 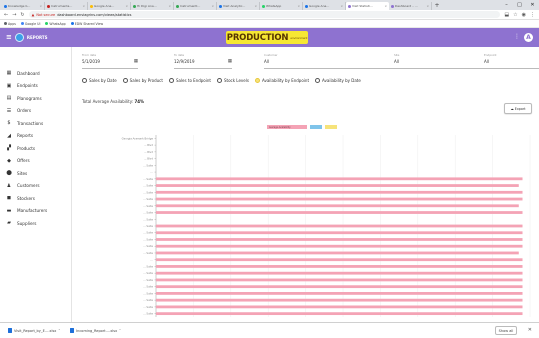 I want to click on sidebar-item-endpoints: ▣ Endpoints, so click(x=35, y=86).